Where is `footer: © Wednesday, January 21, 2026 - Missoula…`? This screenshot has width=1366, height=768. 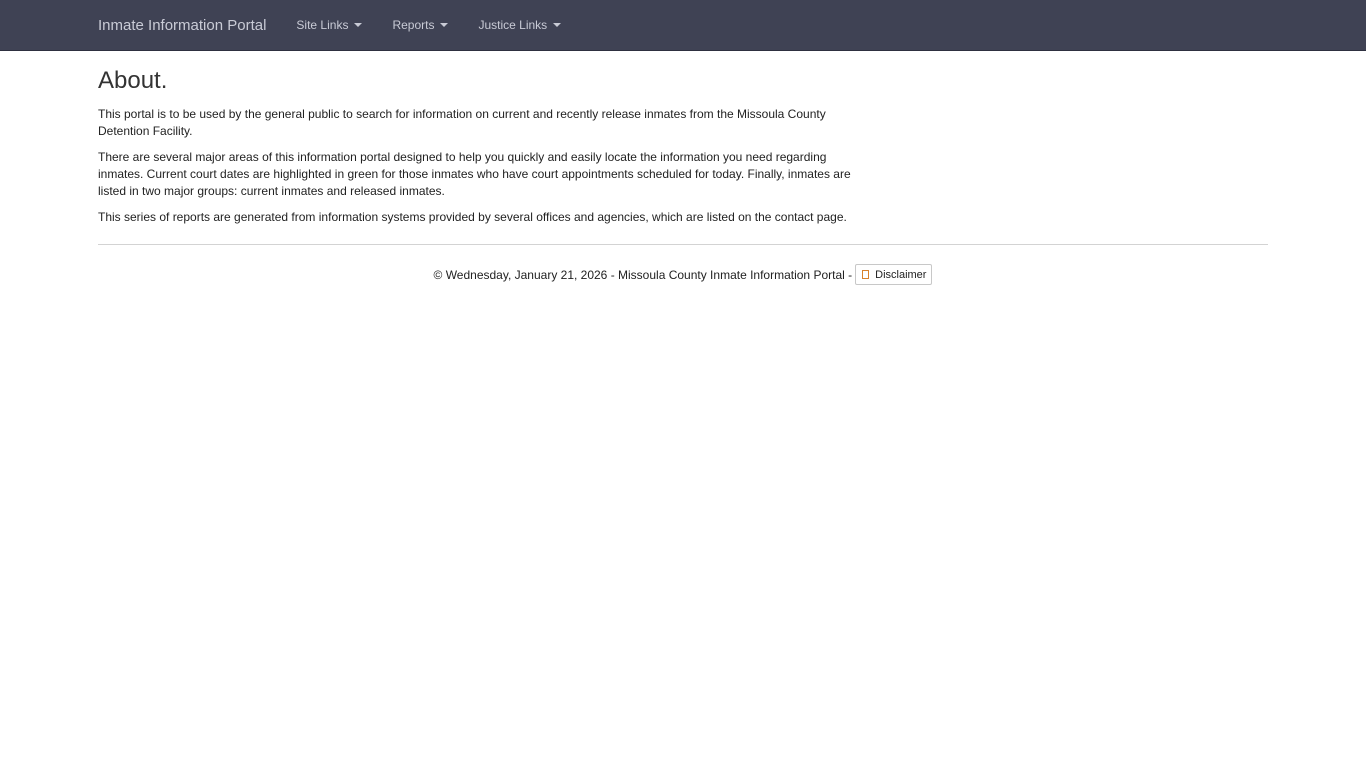 footer: © Wednesday, January 21, 2026 - Missoula… is located at coordinates (683, 275).